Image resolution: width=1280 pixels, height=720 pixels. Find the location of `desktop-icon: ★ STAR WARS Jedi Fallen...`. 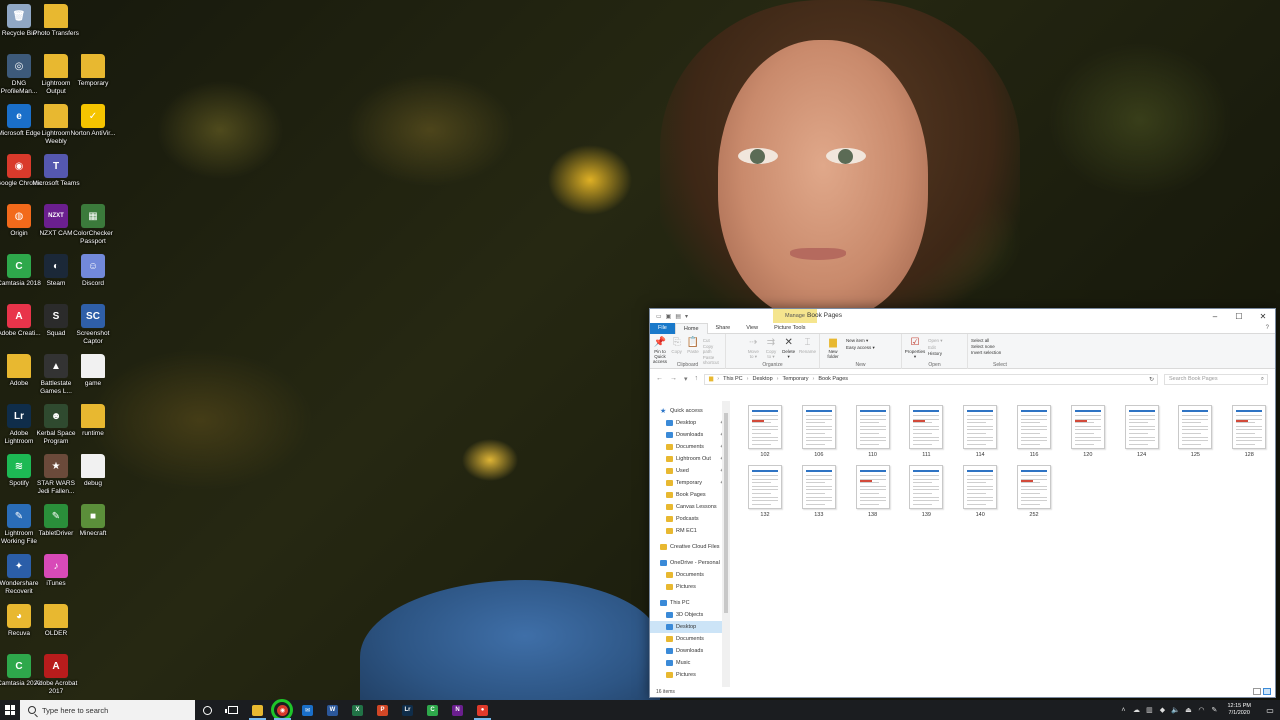

desktop-icon: ★ STAR WARS Jedi Fallen... is located at coordinates (56, 475).